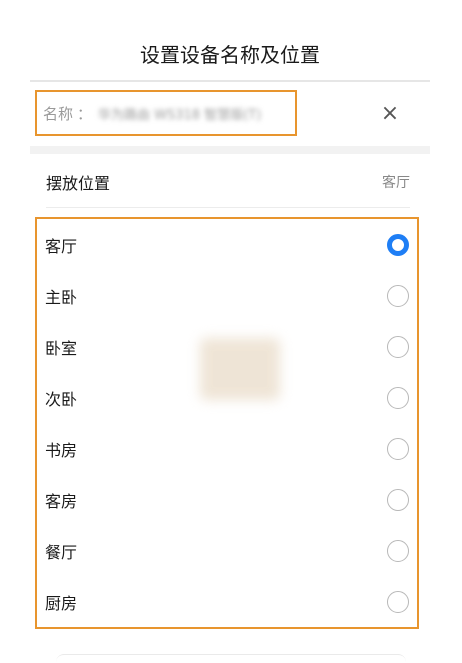 The height and width of the screenshot is (663, 462). Describe the element at coordinates (240, 369) in the screenshot. I see `watermark-blur` at that location.